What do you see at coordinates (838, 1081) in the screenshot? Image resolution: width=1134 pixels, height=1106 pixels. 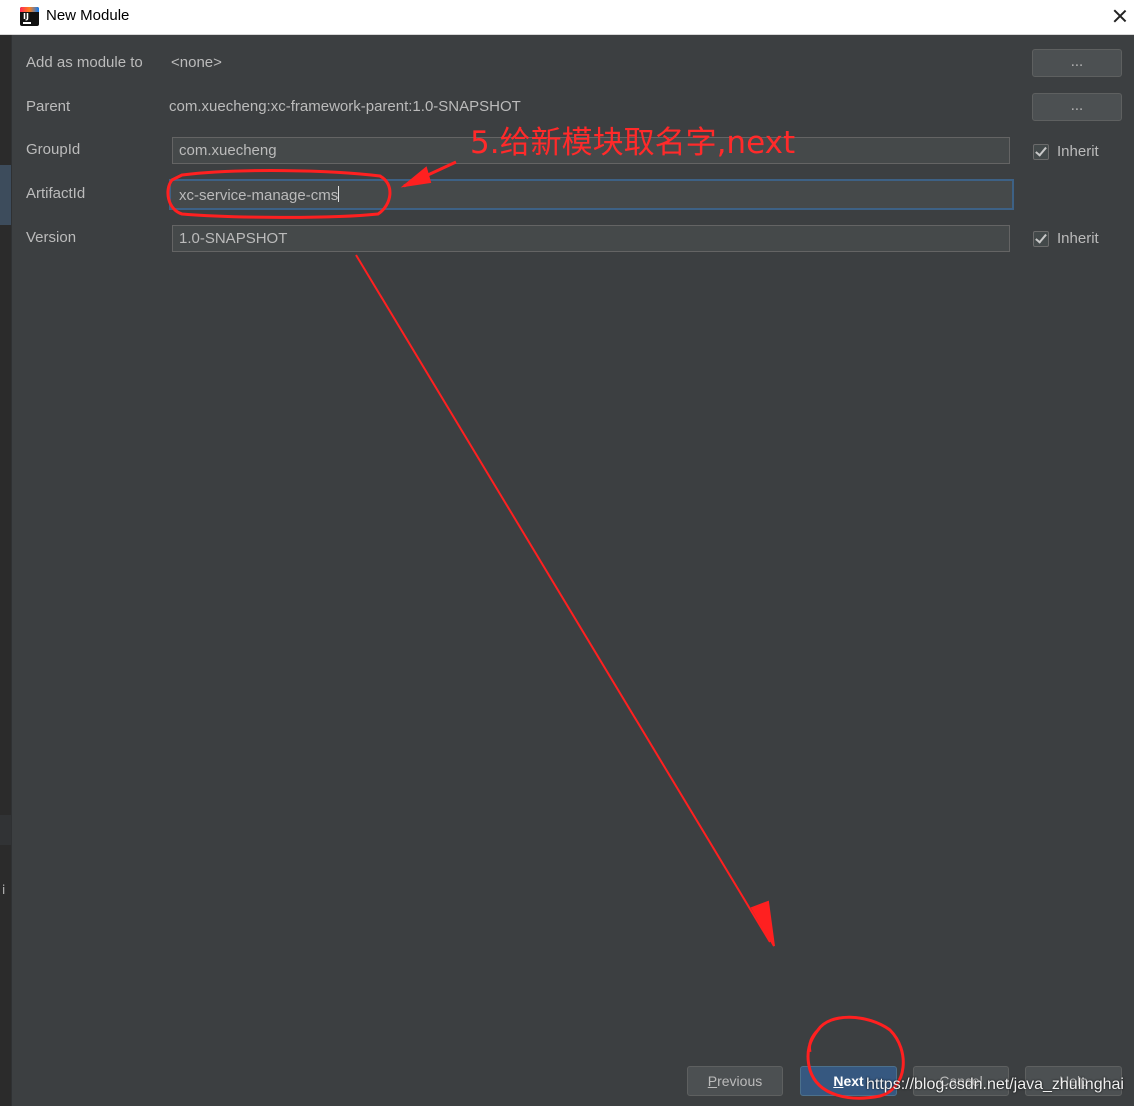 I see `next-mnemonic: N` at bounding box center [838, 1081].